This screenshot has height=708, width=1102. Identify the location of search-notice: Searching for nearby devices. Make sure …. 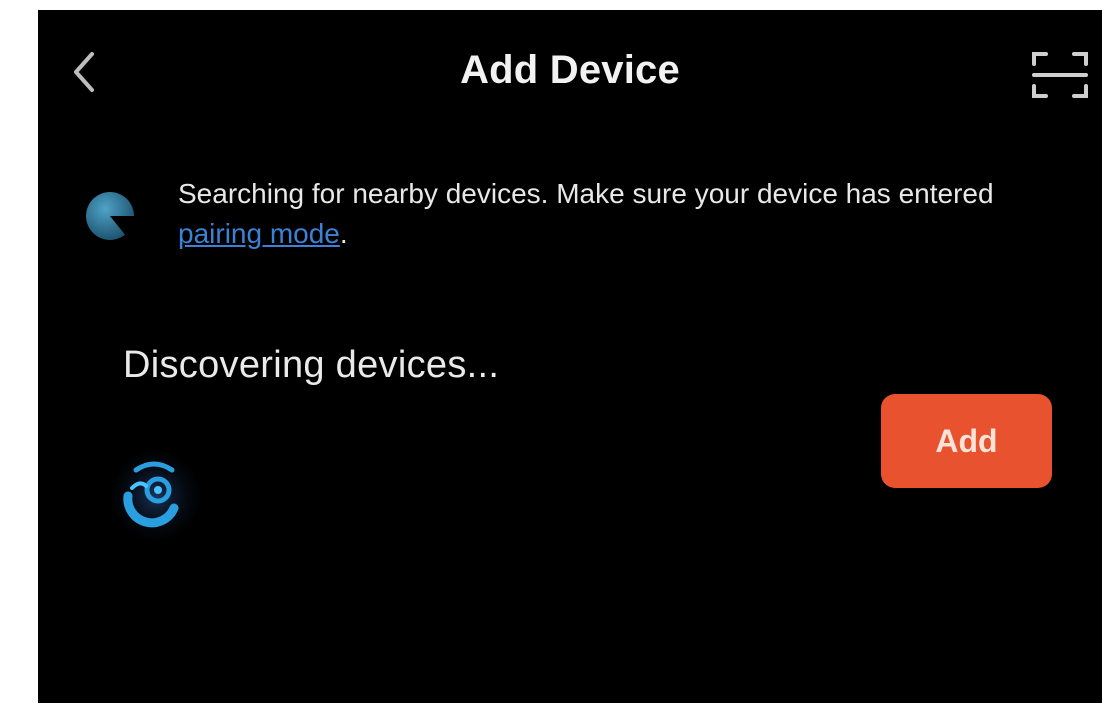
(582, 212).